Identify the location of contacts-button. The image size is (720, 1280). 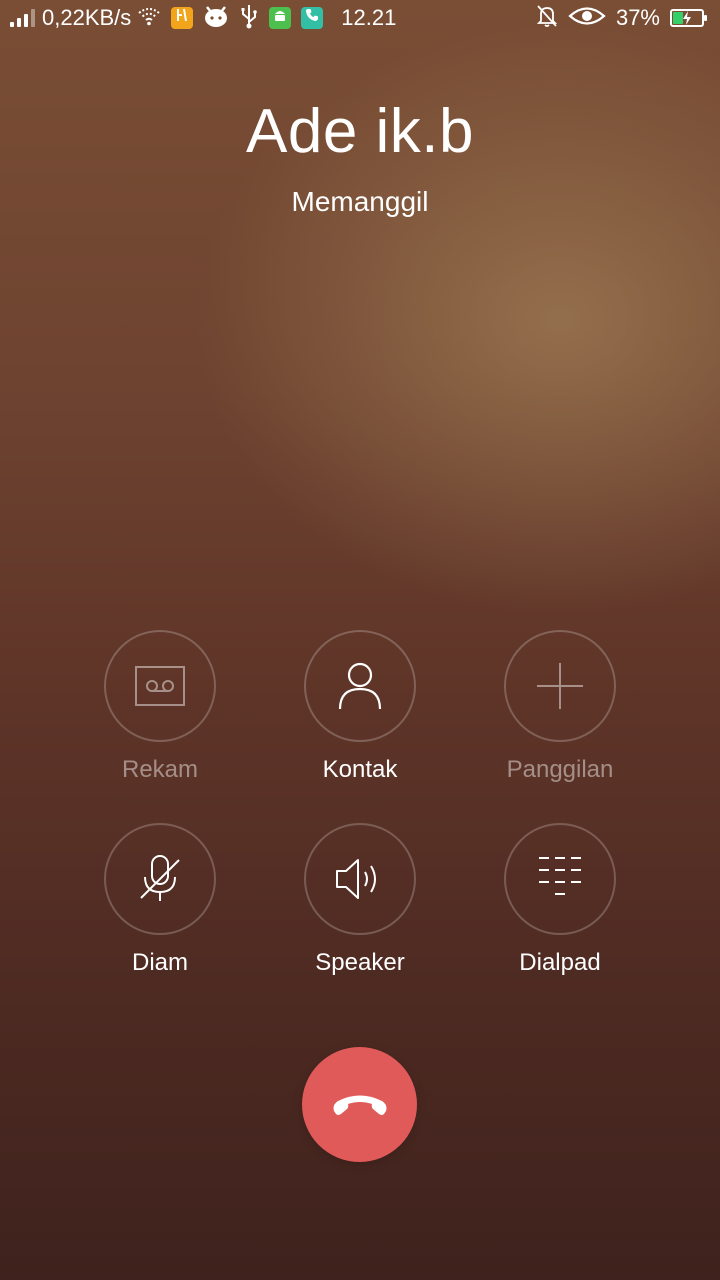
(360, 686).